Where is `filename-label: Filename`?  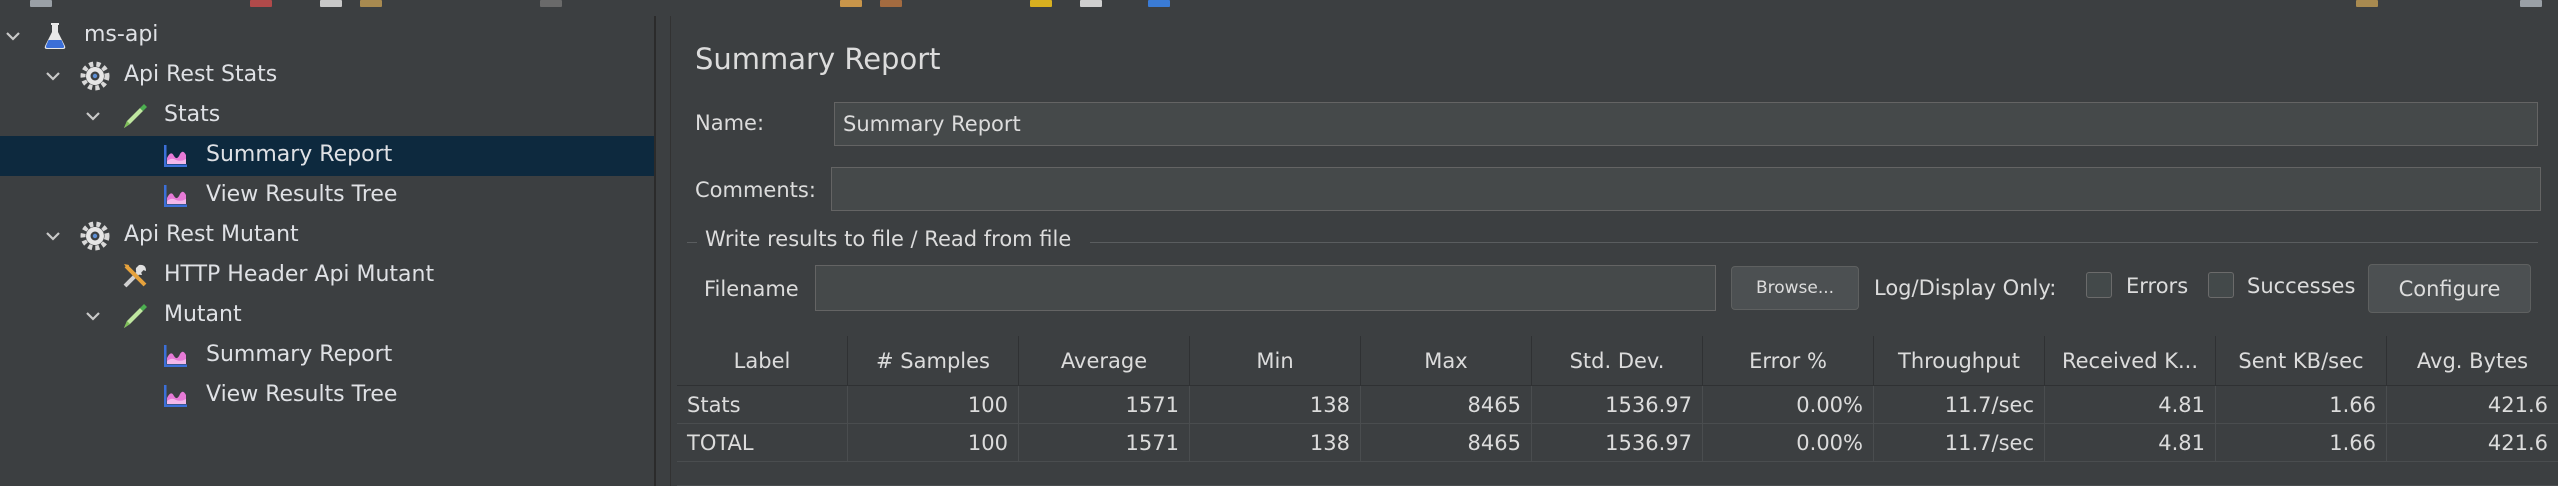 filename-label: Filename is located at coordinates (751, 289).